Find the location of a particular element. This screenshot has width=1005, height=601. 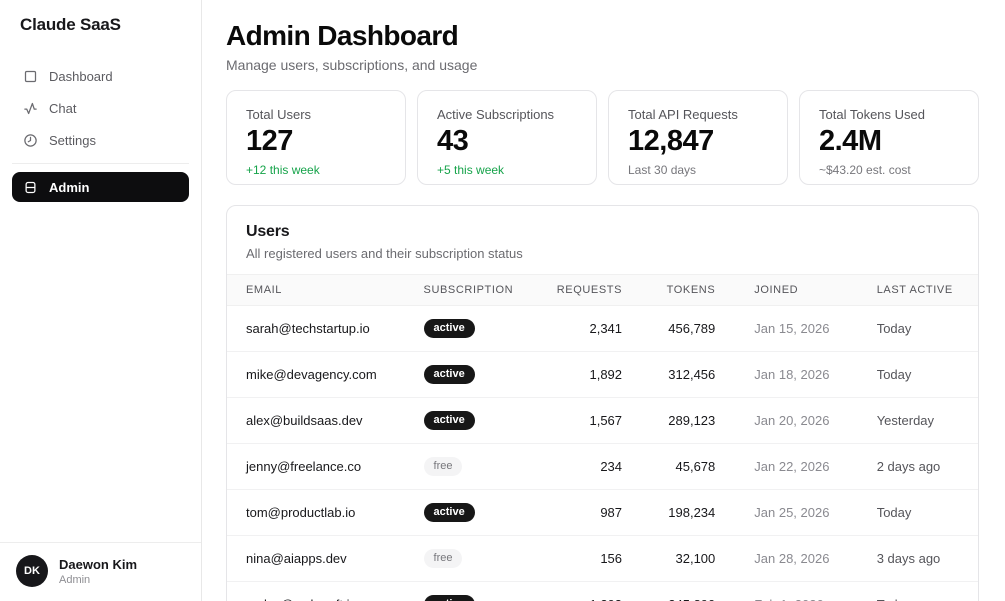

user-email: nina@aiapps.dev is located at coordinates (296, 558).